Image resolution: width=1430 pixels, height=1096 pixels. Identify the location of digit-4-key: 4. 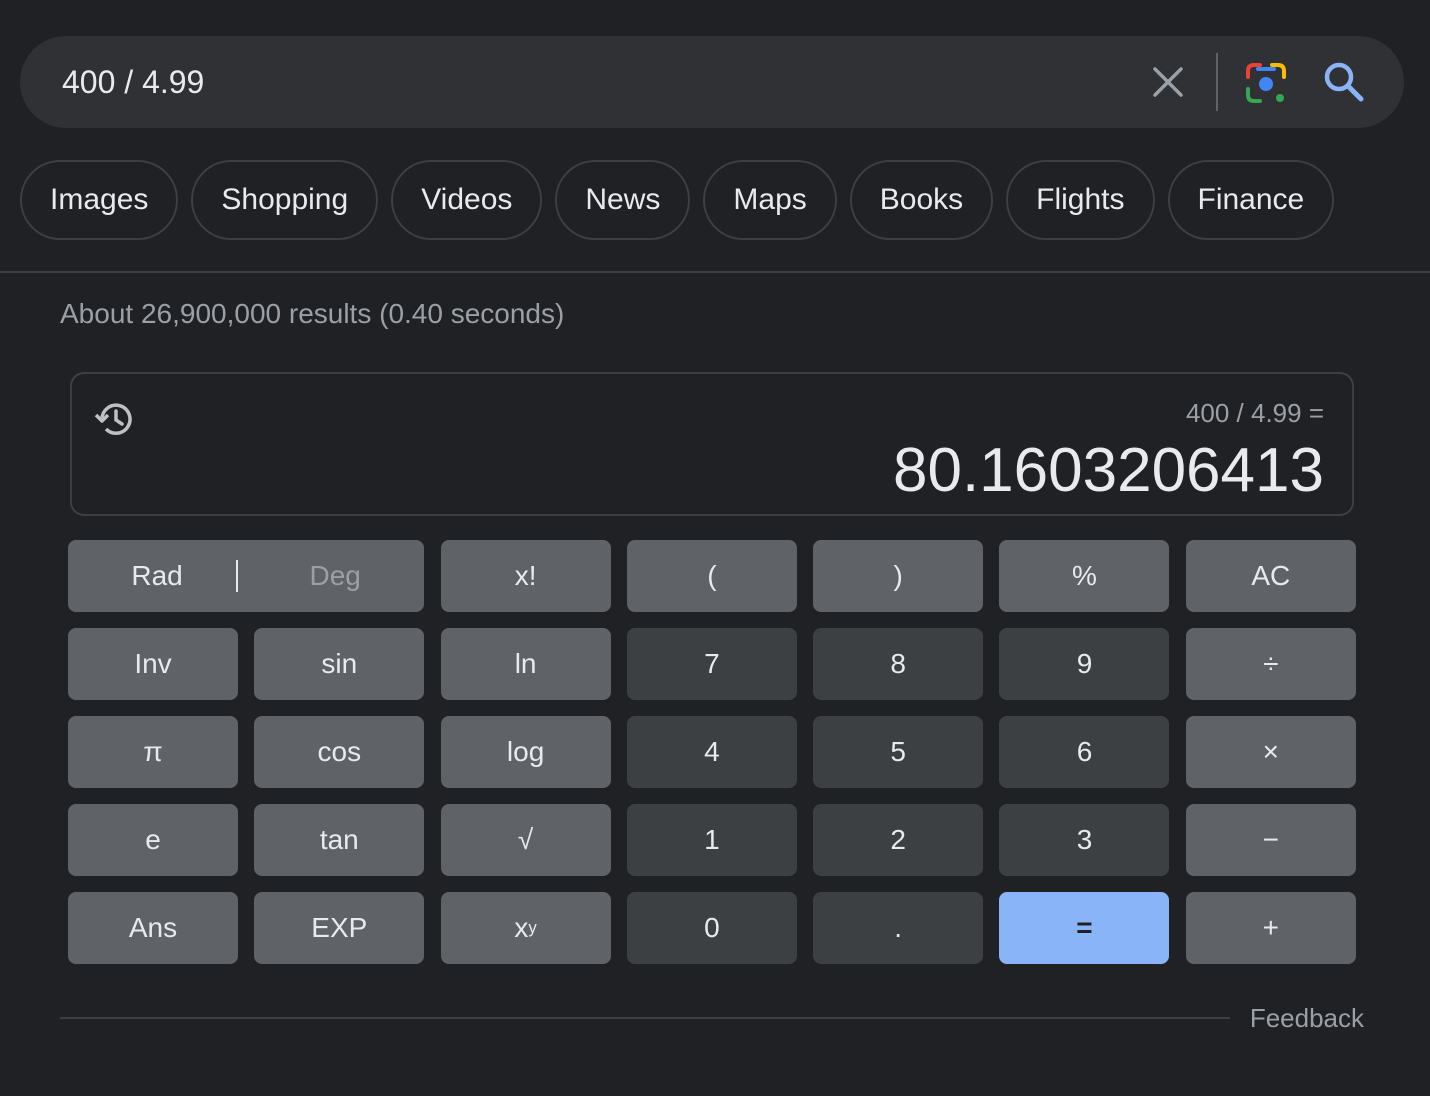
(711, 752).